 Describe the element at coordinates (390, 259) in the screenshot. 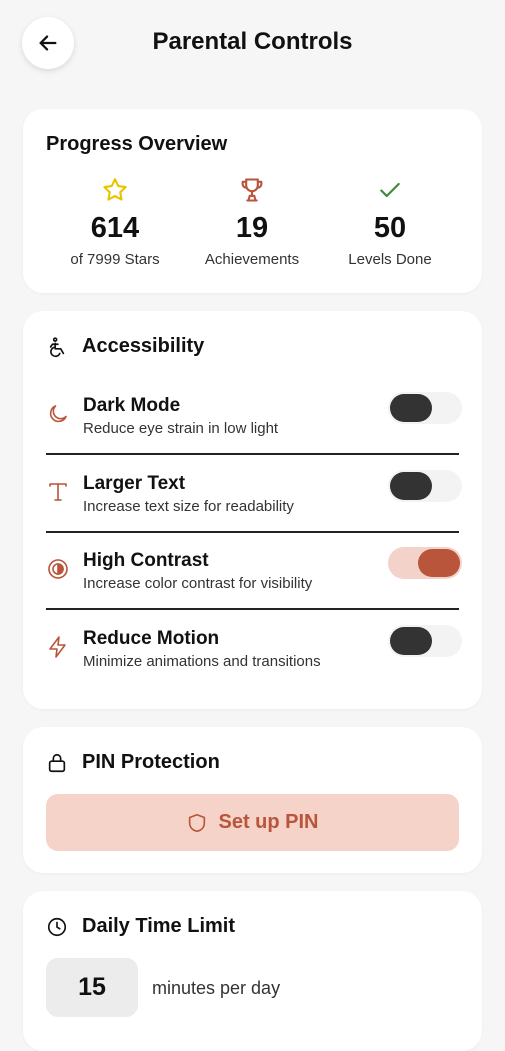

I see `levels-label: Levels Done` at that location.